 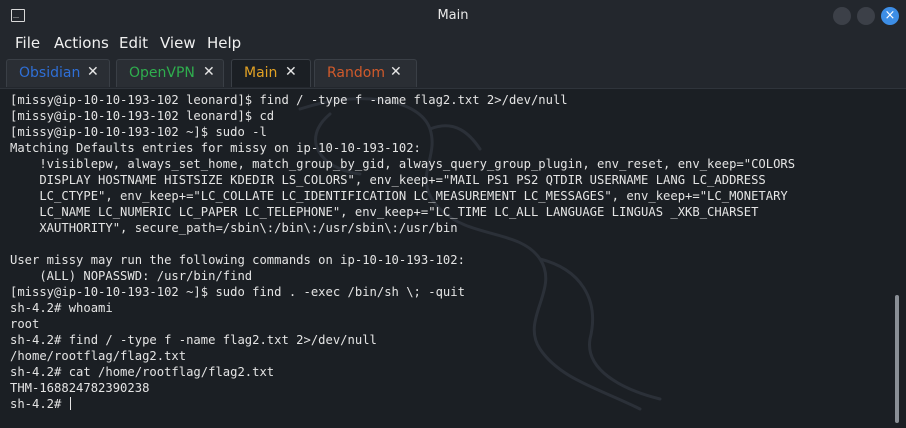 I want to click on tab-obsidian: Obsidian ✕, so click(x=58, y=73).